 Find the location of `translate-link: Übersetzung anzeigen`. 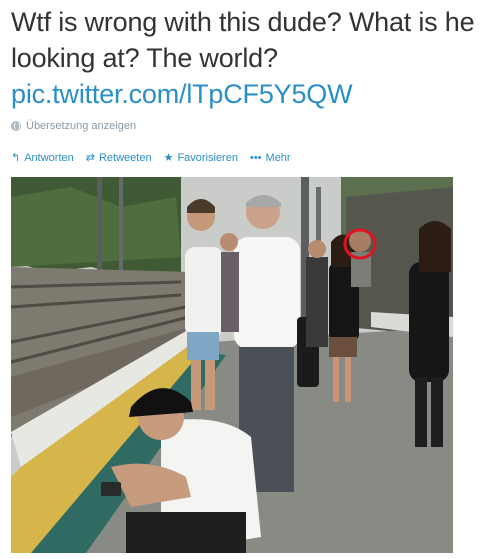

translate-link: Übersetzung anzeigen is located at coordinates (73, 126).